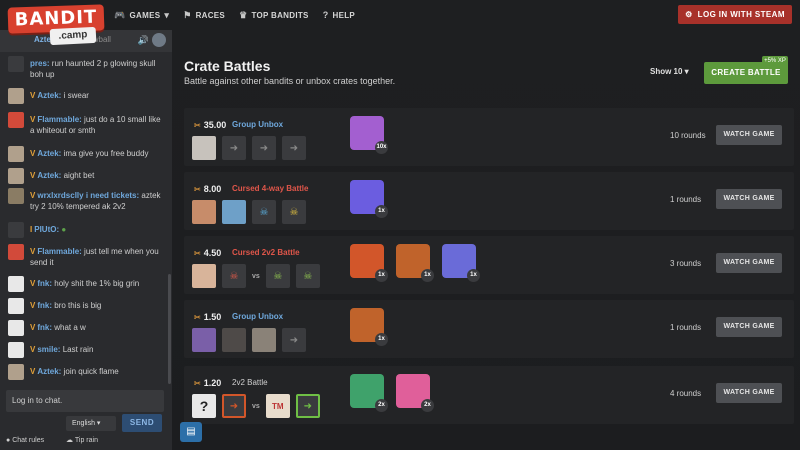 The image size is (800, 450). I want to click on skull-icon: ☠, so click(264, 212).